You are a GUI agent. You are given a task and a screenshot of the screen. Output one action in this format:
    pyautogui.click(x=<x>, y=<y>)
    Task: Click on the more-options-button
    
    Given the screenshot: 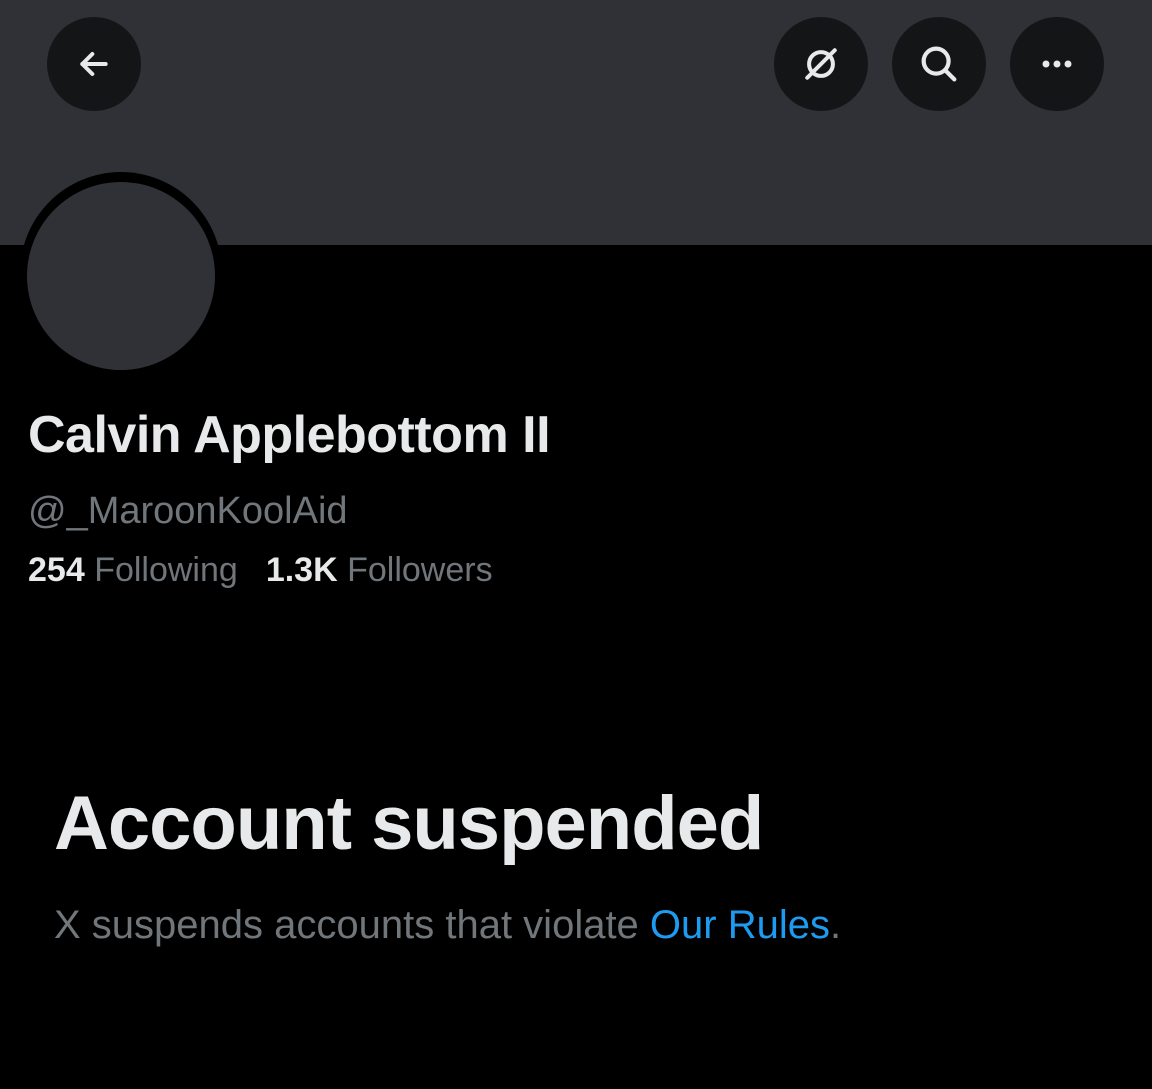 What is the action you would take?
    pyautogui.click(x=1057, y=64)
    